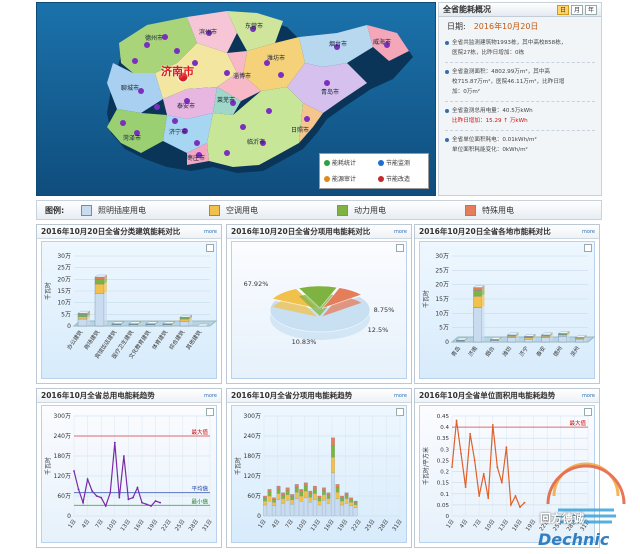 The width and height of the screenshot is (640, 554). What do you see at coordinates (340, 162) in the screenshot?
I see `legend-energy-stats: 能耗统计` at bounding box center [340, 162].